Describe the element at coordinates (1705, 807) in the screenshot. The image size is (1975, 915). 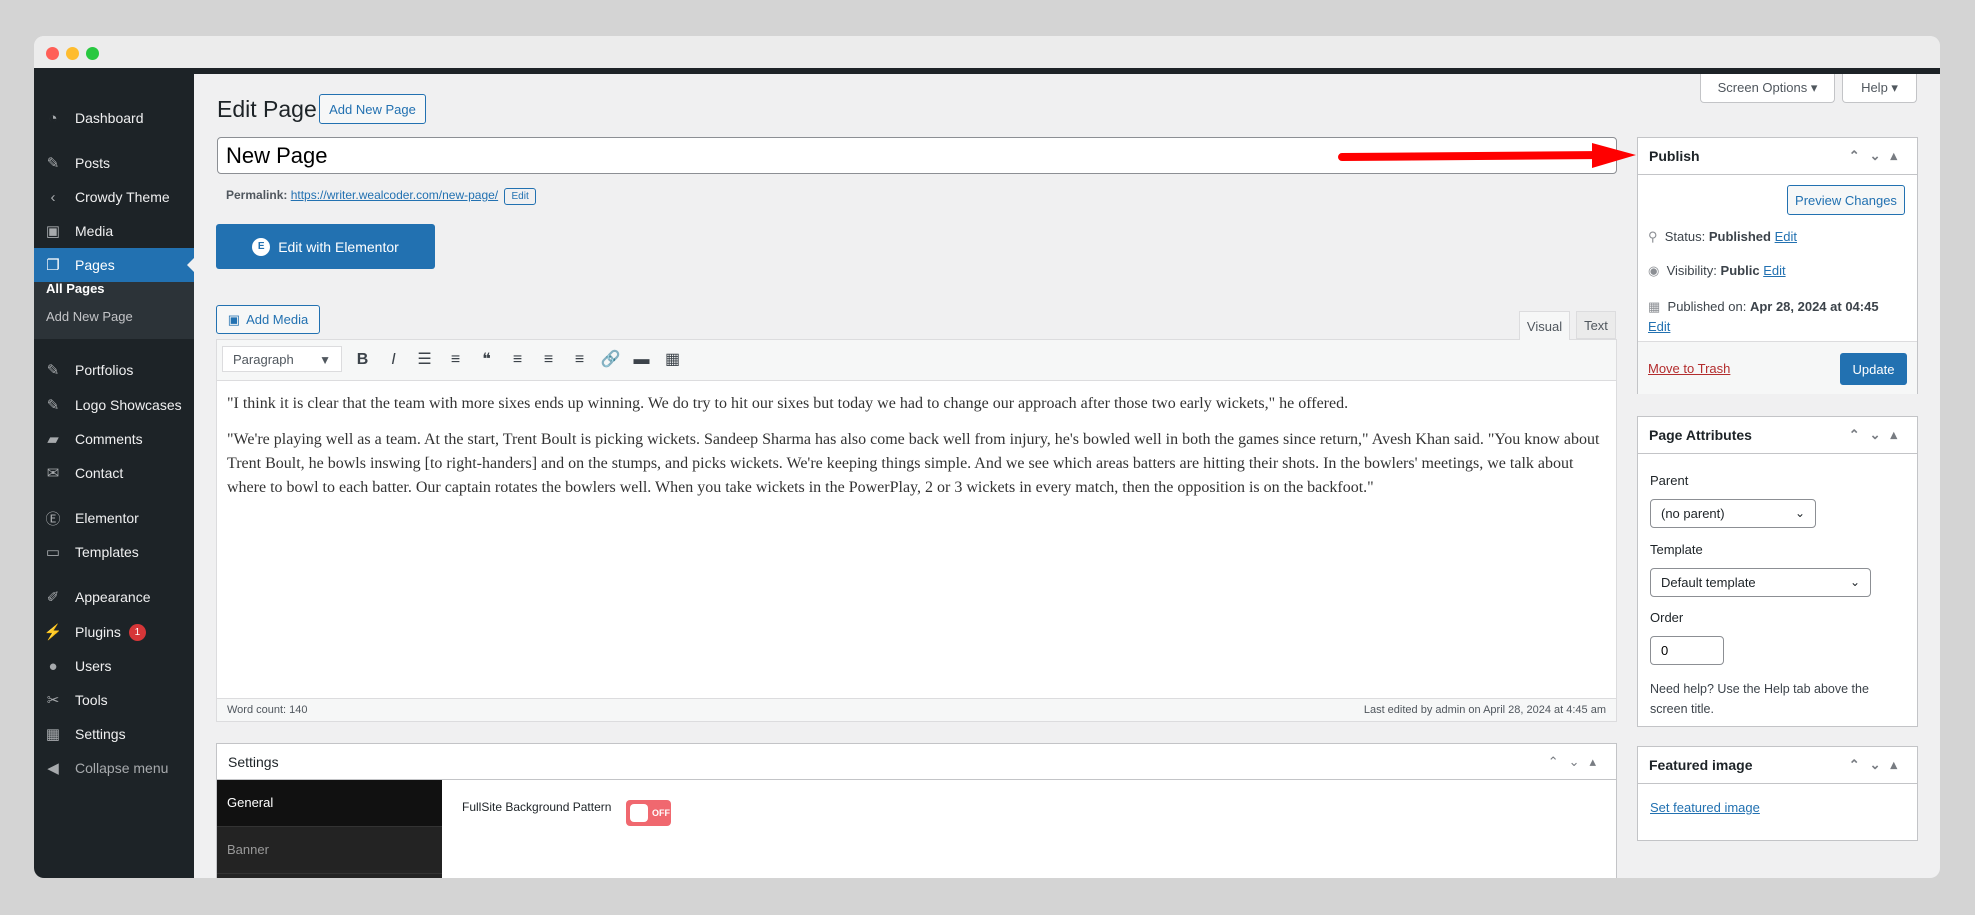
I see `set-featured-image-link: Set featured image` at that location.